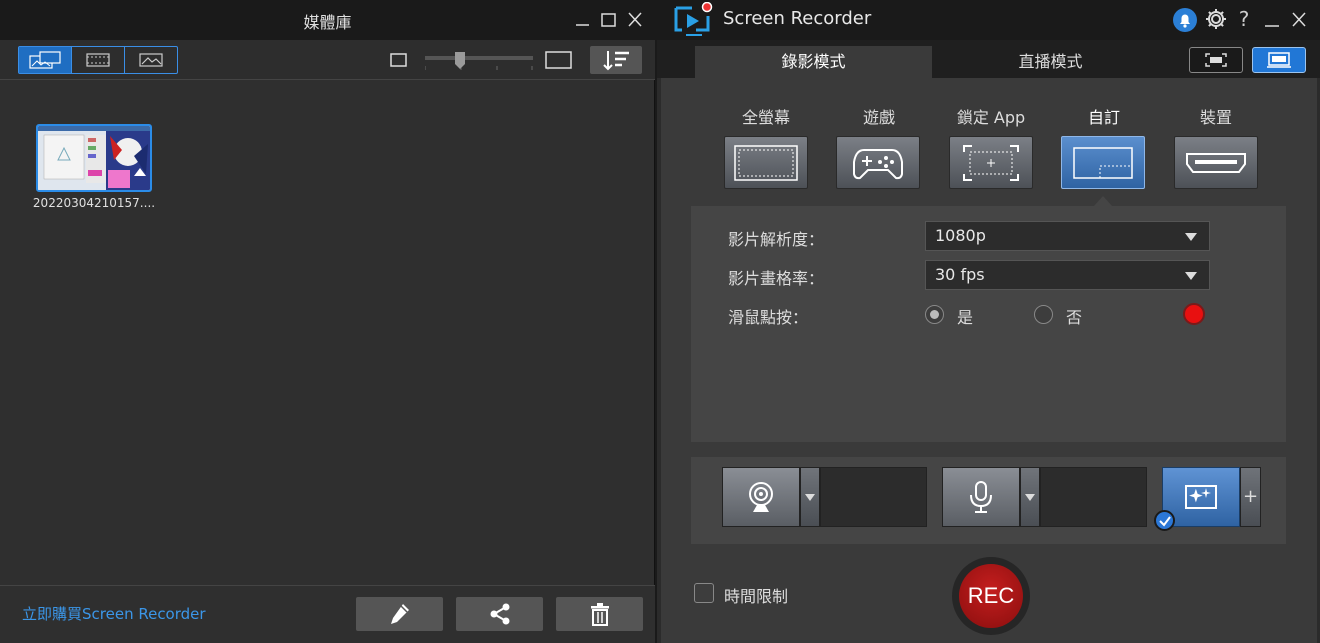 The width and height of the screenshot is (1320, 643). I want to click on trash-icon, so click(599, 614).